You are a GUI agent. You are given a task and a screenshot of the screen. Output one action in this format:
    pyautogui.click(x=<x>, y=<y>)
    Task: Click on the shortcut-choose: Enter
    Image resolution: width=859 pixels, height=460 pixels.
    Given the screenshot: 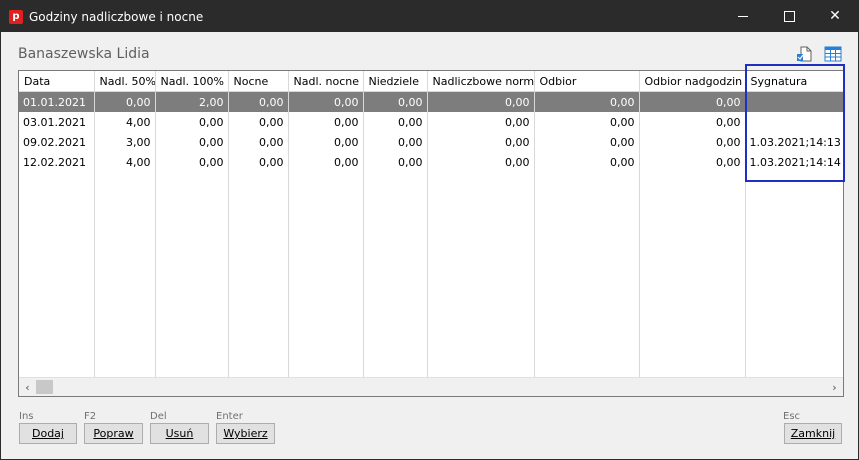 What is the action you would take?
    pyautogui.click(x=229, y=416)
    